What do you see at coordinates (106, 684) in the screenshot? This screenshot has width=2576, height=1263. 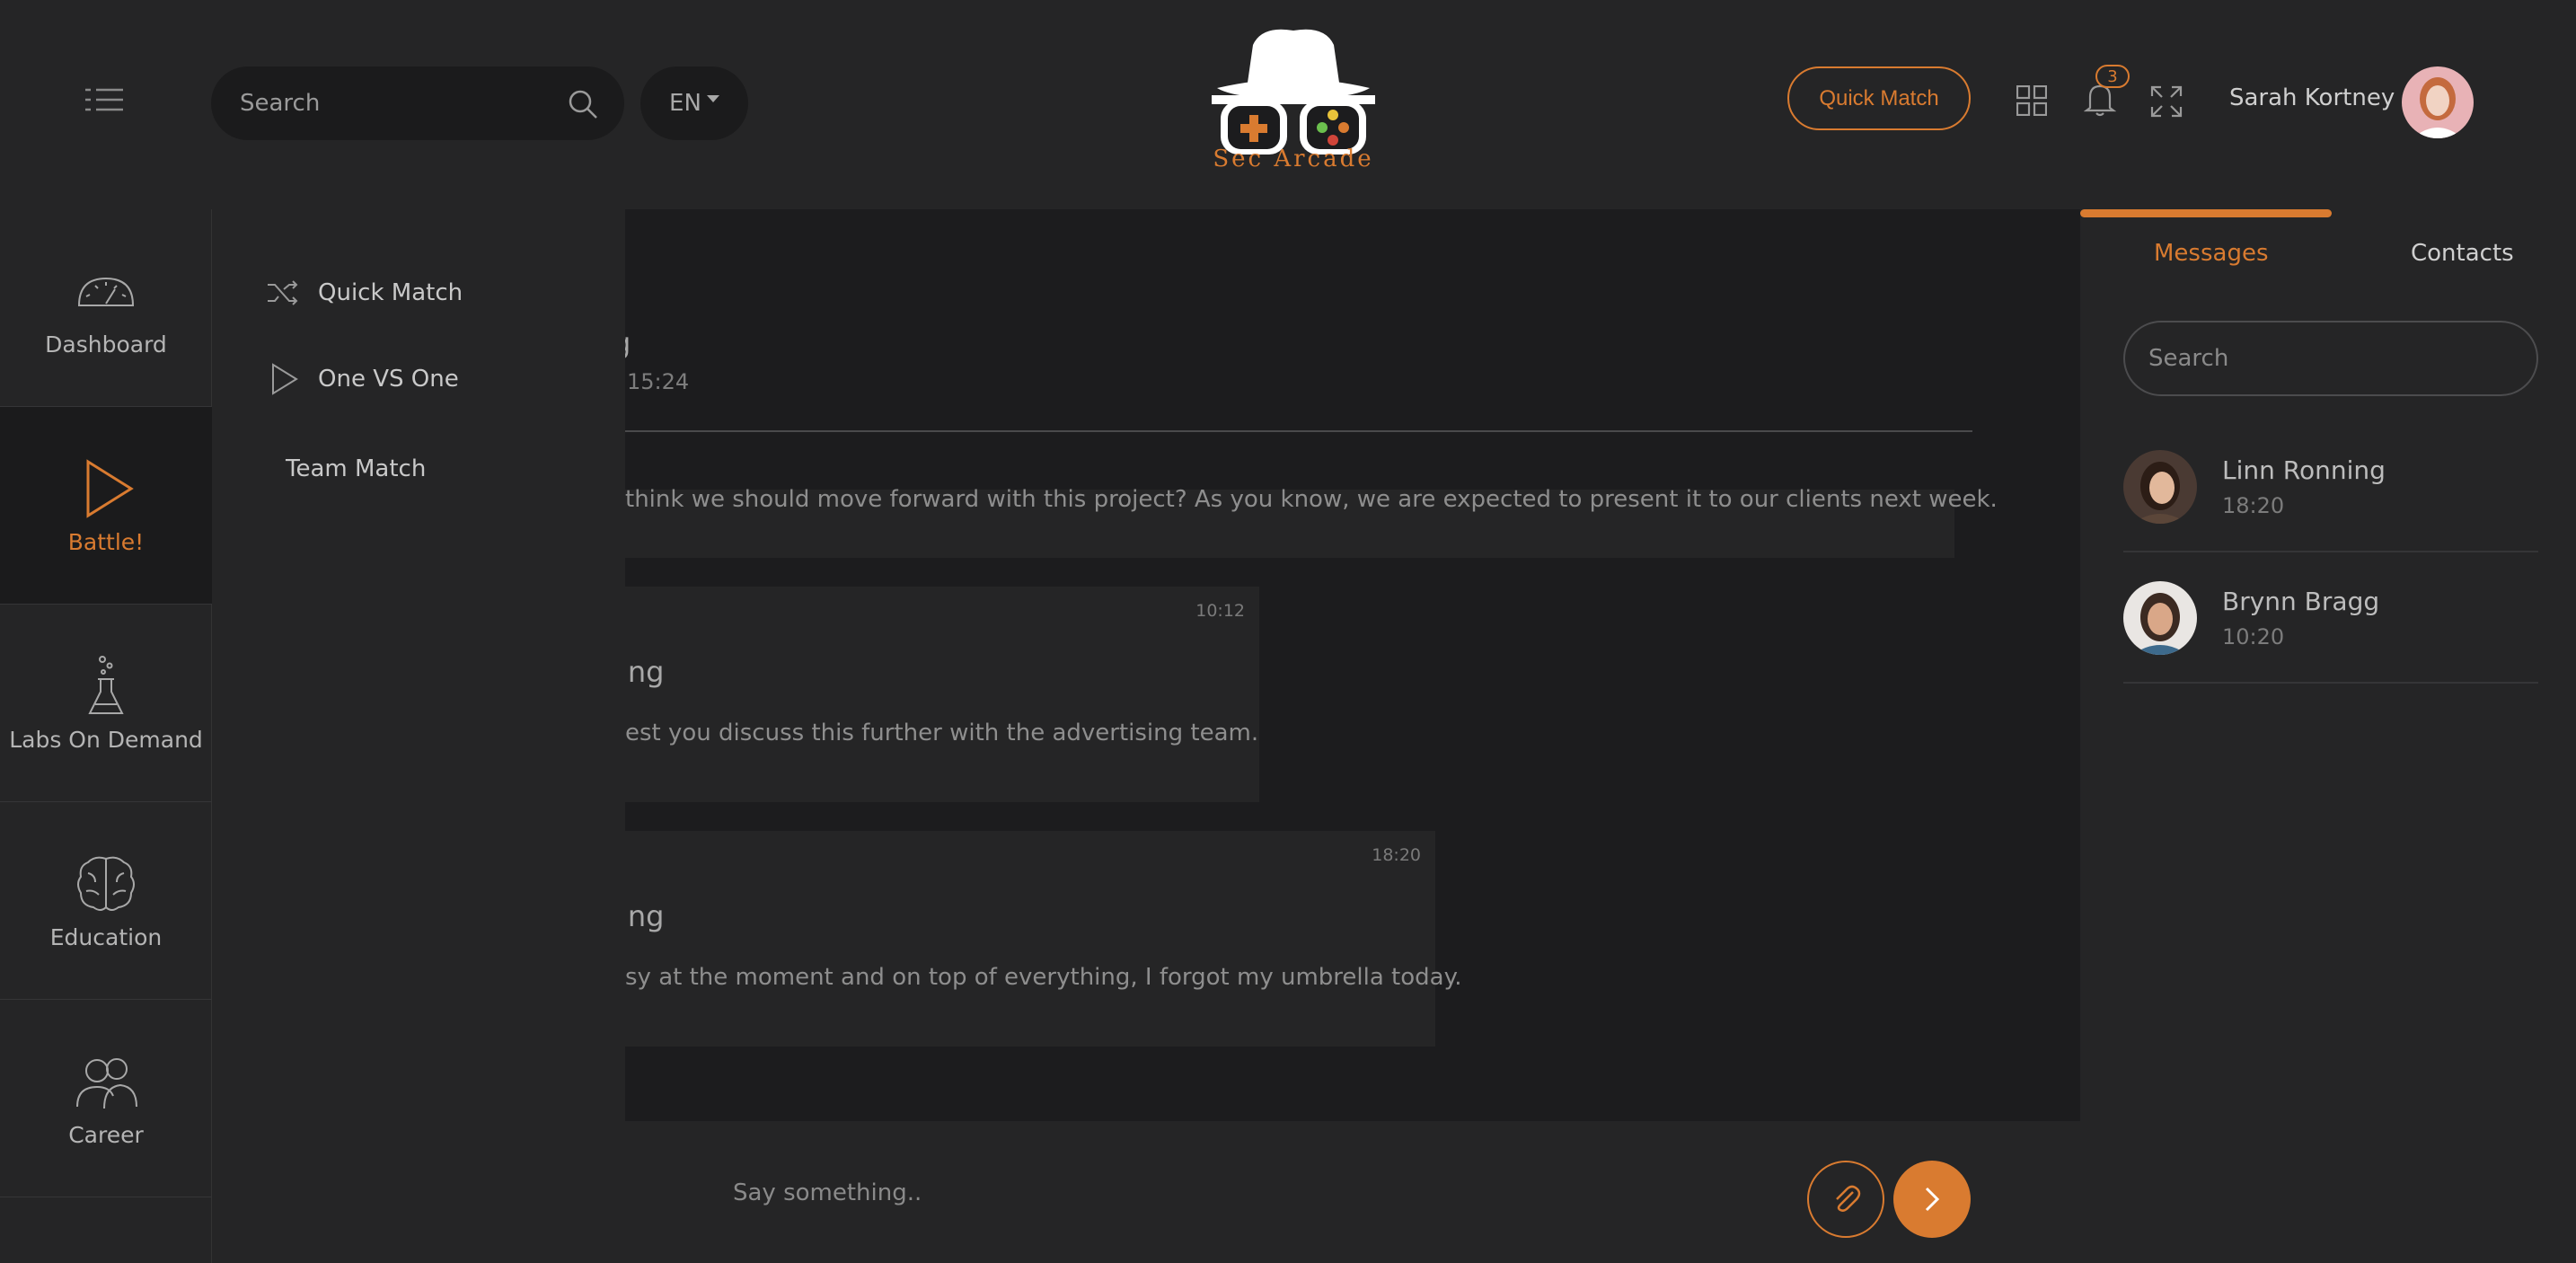 I see `flask-icon` at bounding box center [106, 684].